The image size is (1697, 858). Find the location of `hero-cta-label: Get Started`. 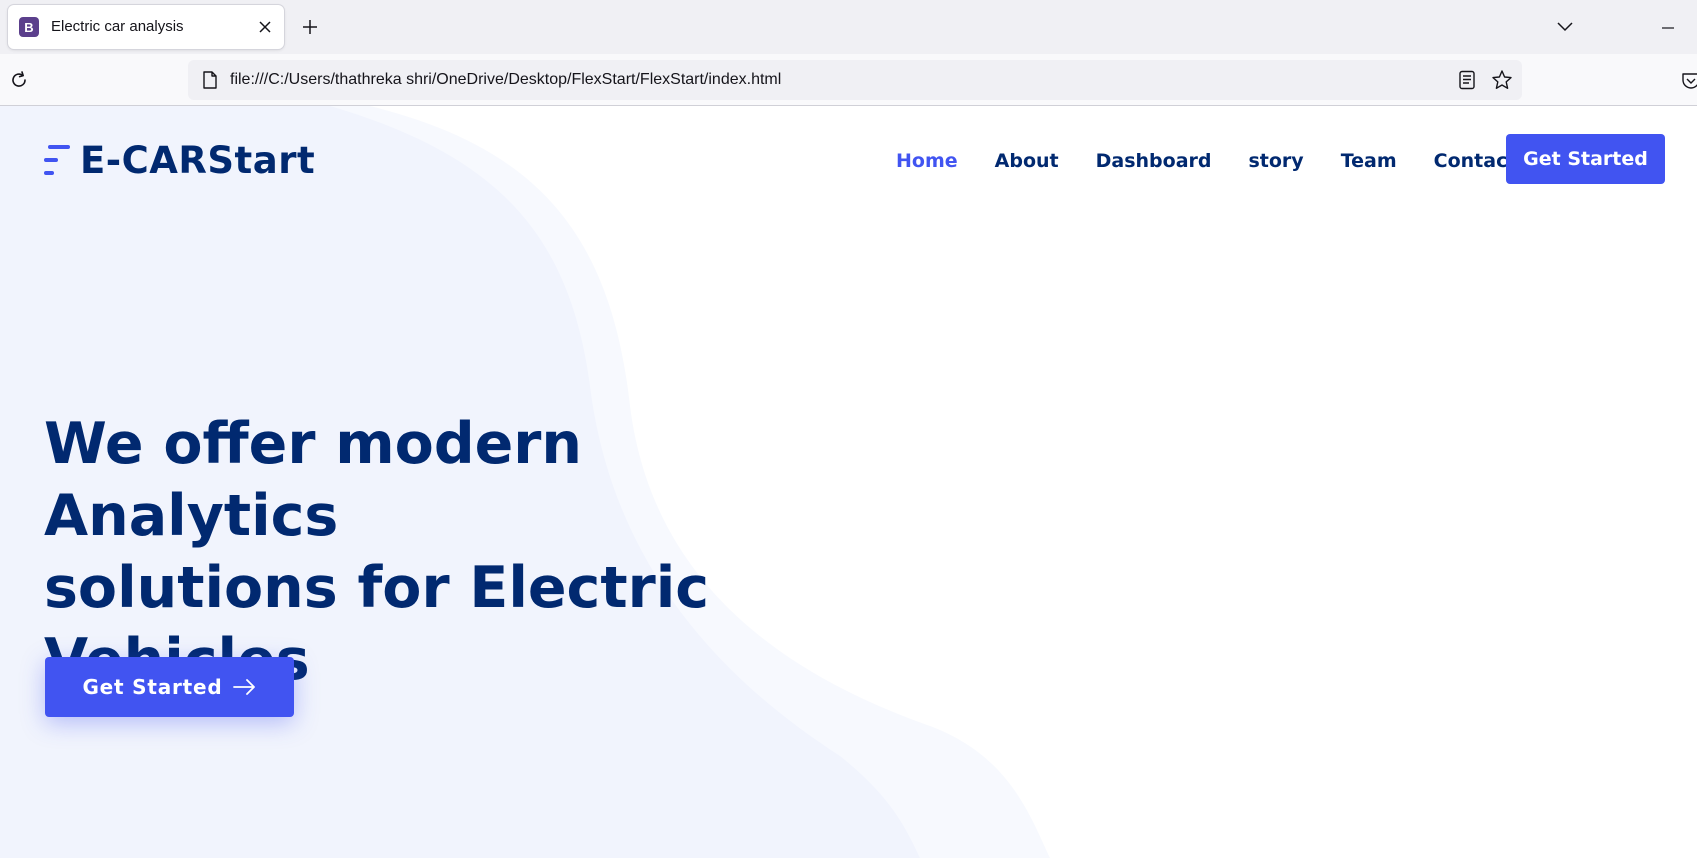

hero-cta-label: Get Started is located at coordinates (152, 687).